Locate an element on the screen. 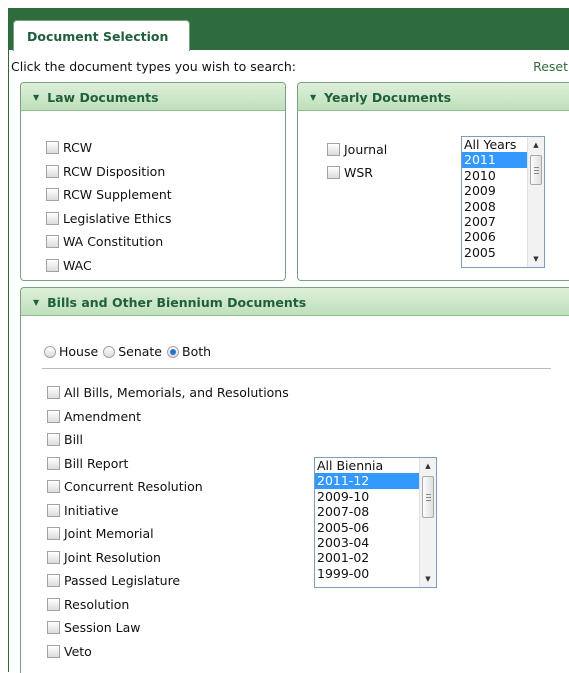  divider is located at coordinates (296, 368).